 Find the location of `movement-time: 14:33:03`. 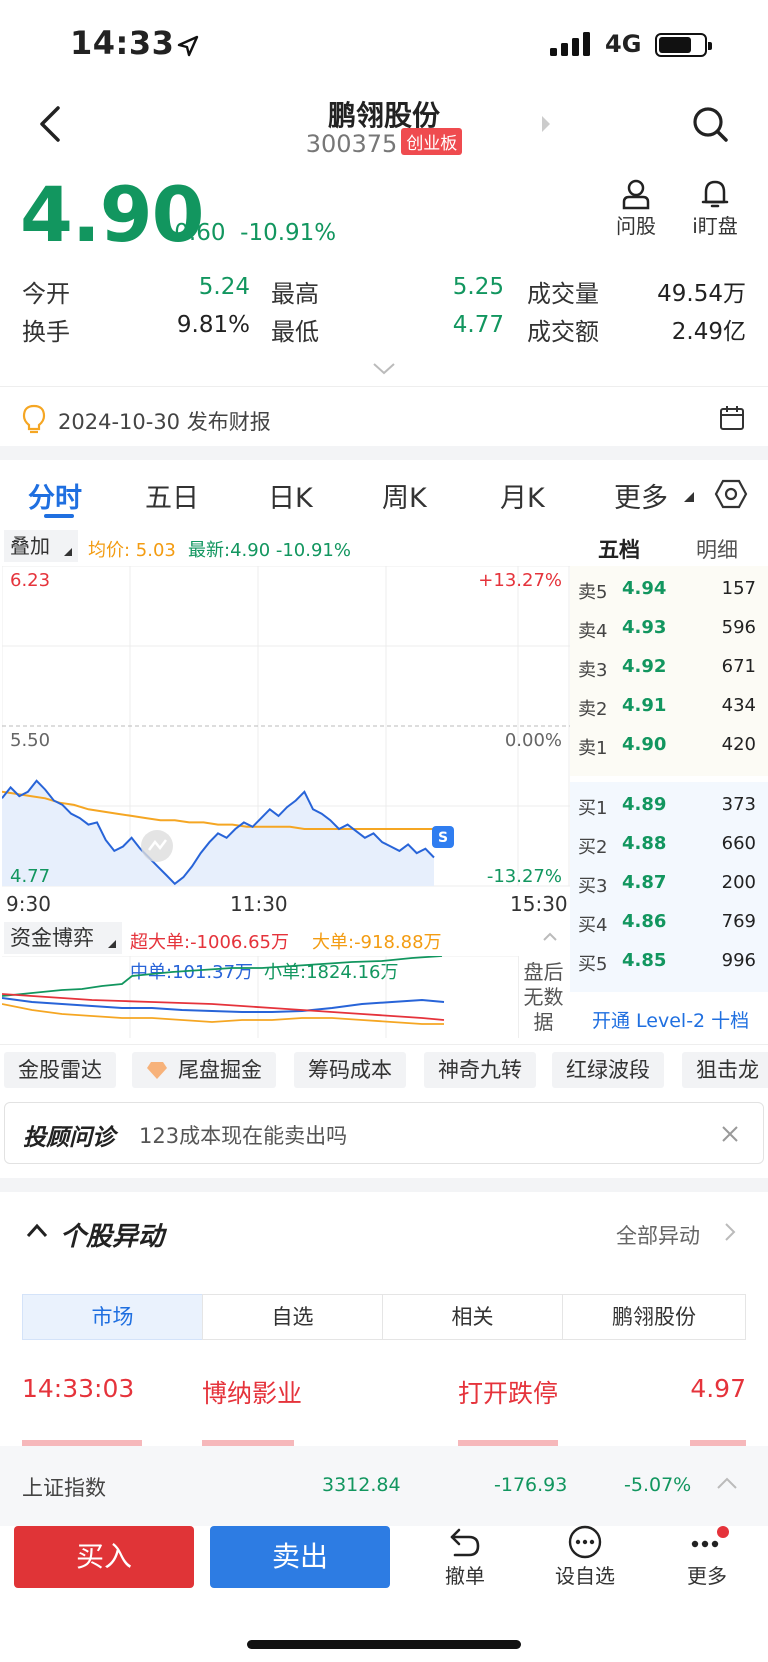

movement-time: 14:33:03 is located at coordinates (78, 1388).